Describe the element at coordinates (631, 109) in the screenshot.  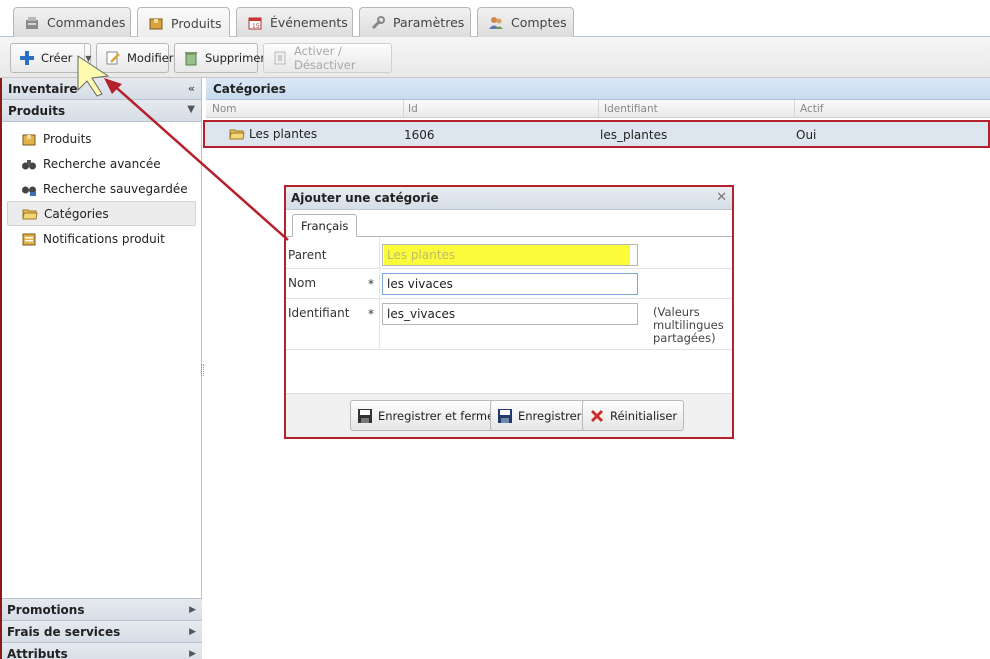
I see `column-header-identifiant: Identifiant` at that location.